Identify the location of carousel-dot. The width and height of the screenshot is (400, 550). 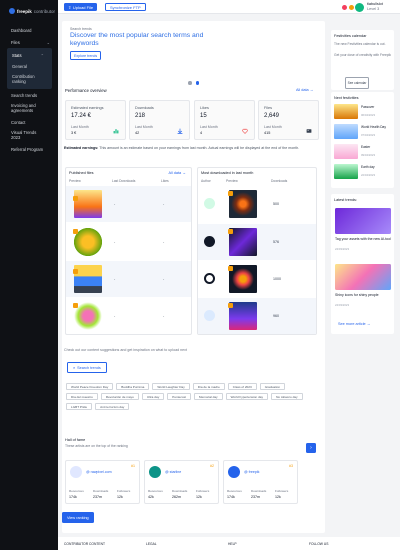
(190, 83).